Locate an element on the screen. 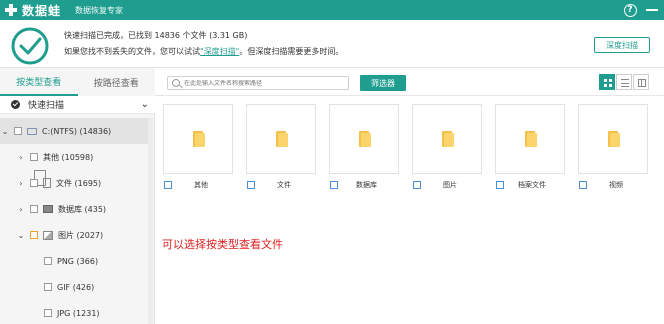 Image resolution: width=664 pixels, height=324 pixels. app-name: 数据蛙 is located at coordinates (42, 10).